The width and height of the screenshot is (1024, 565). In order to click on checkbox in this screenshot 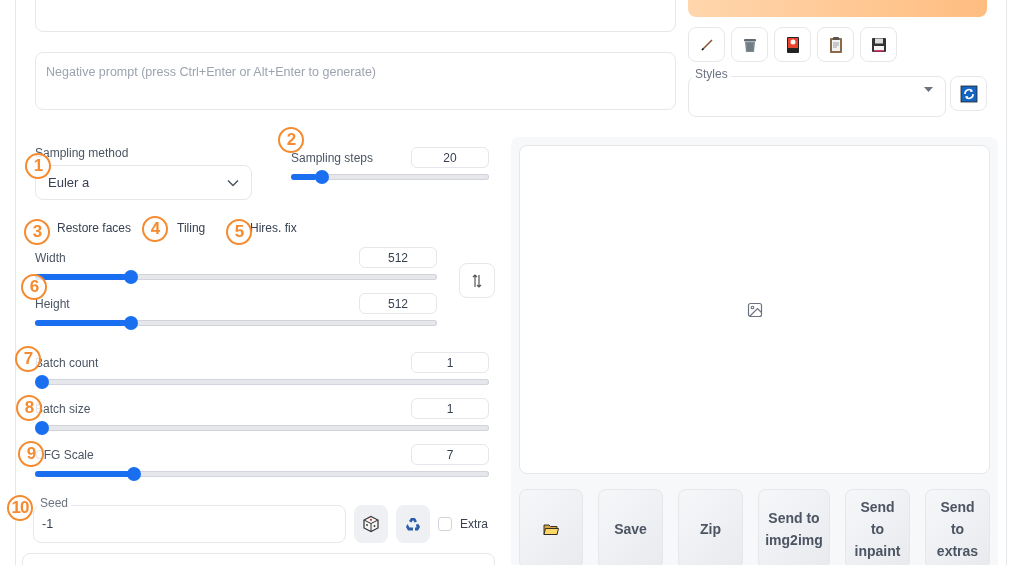, I will do `click(445, 524)`.